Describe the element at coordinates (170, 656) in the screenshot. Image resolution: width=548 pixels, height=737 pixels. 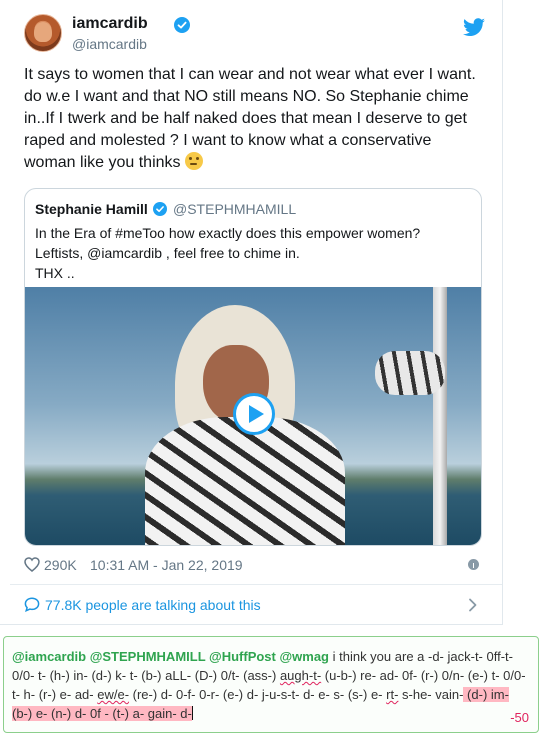
I see `reply-mentions: @iamcardib @STEPHMHAMILL @HuffPost @wmag` at that location.